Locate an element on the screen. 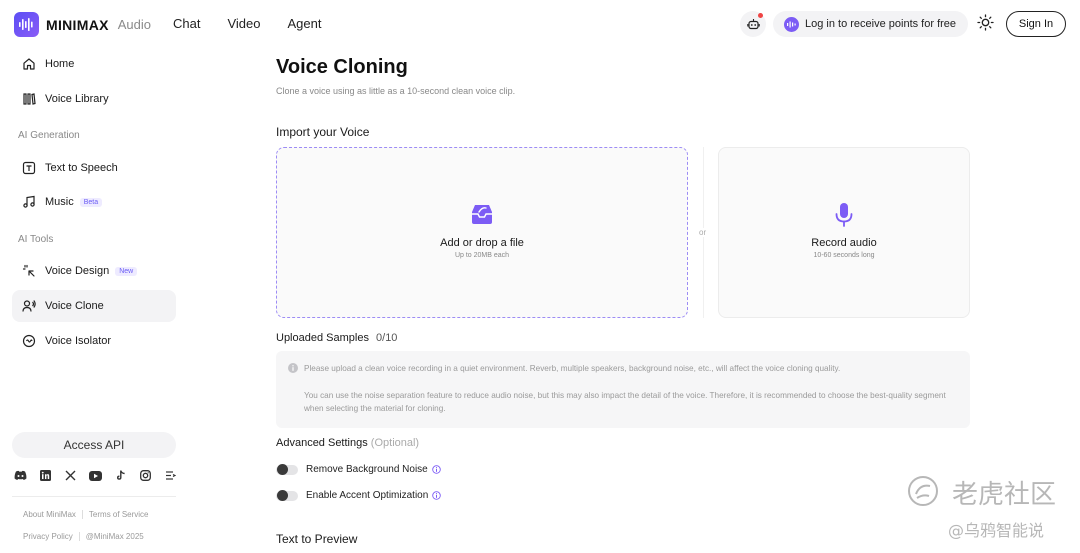 The image size is (1080, 553). record-hint: 10-60 seconds long is located at coordinates (844, 255).